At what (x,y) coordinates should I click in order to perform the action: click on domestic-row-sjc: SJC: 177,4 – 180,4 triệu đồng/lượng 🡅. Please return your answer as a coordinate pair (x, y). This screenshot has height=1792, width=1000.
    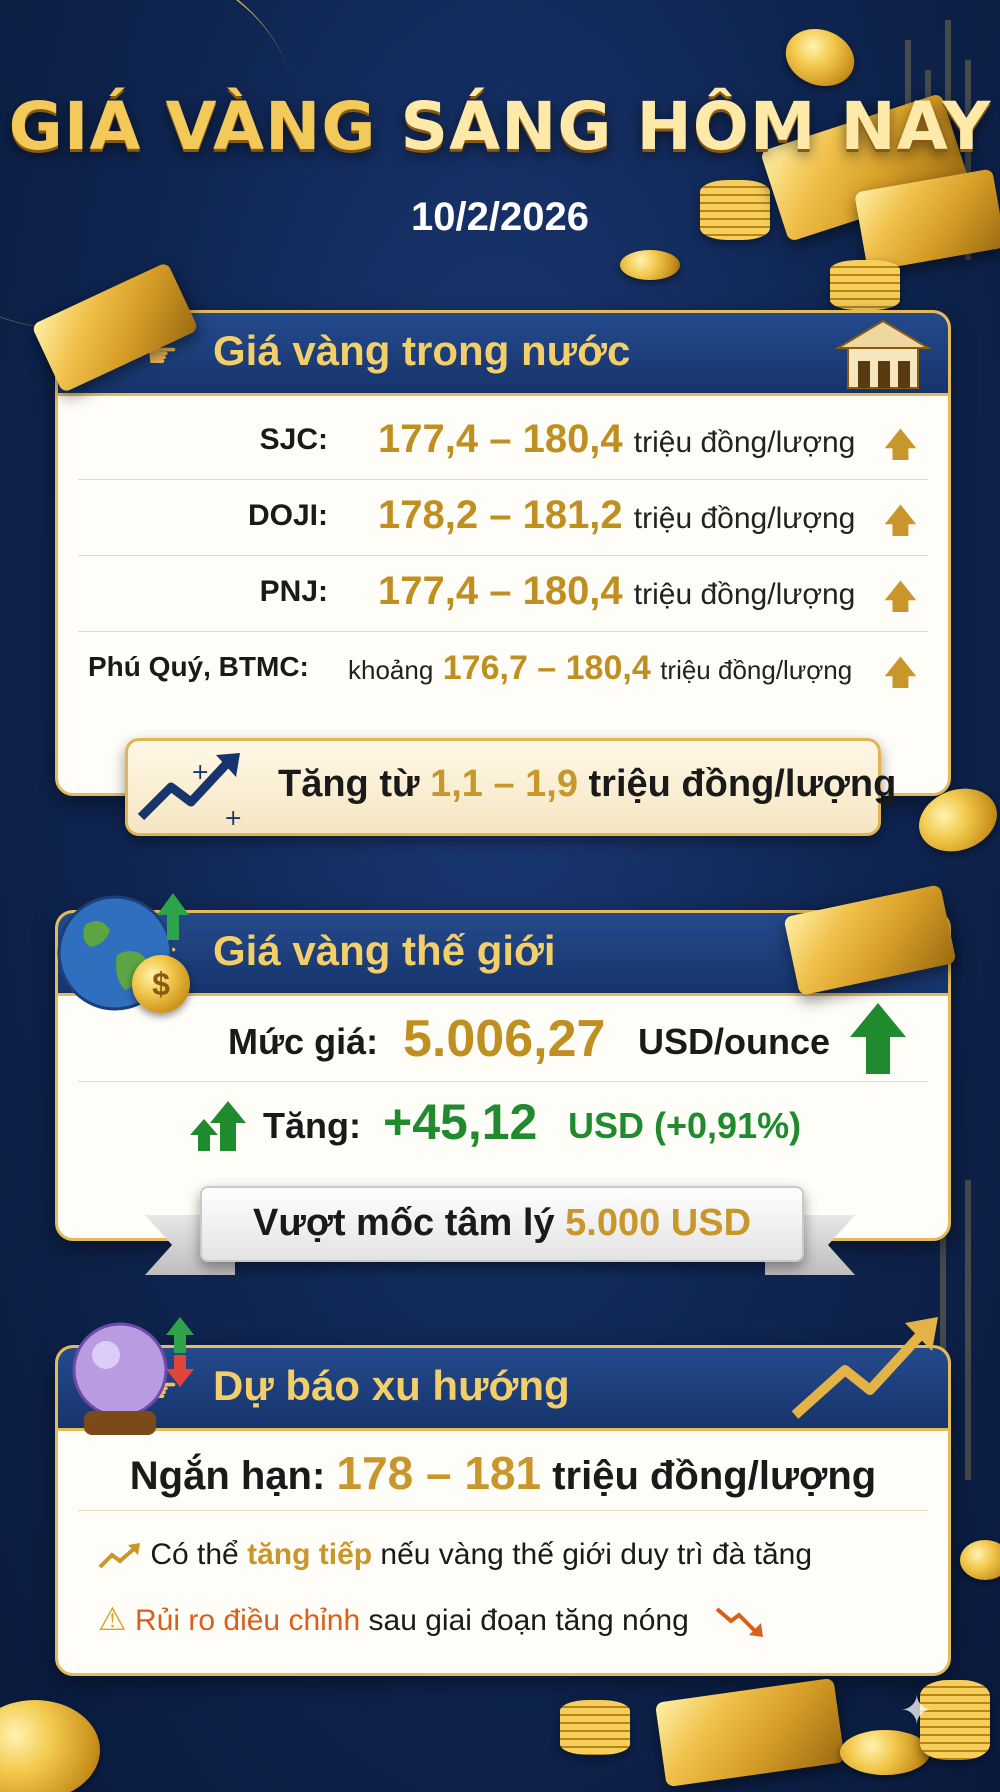
    Looking at the image, I should click on (503, 442).